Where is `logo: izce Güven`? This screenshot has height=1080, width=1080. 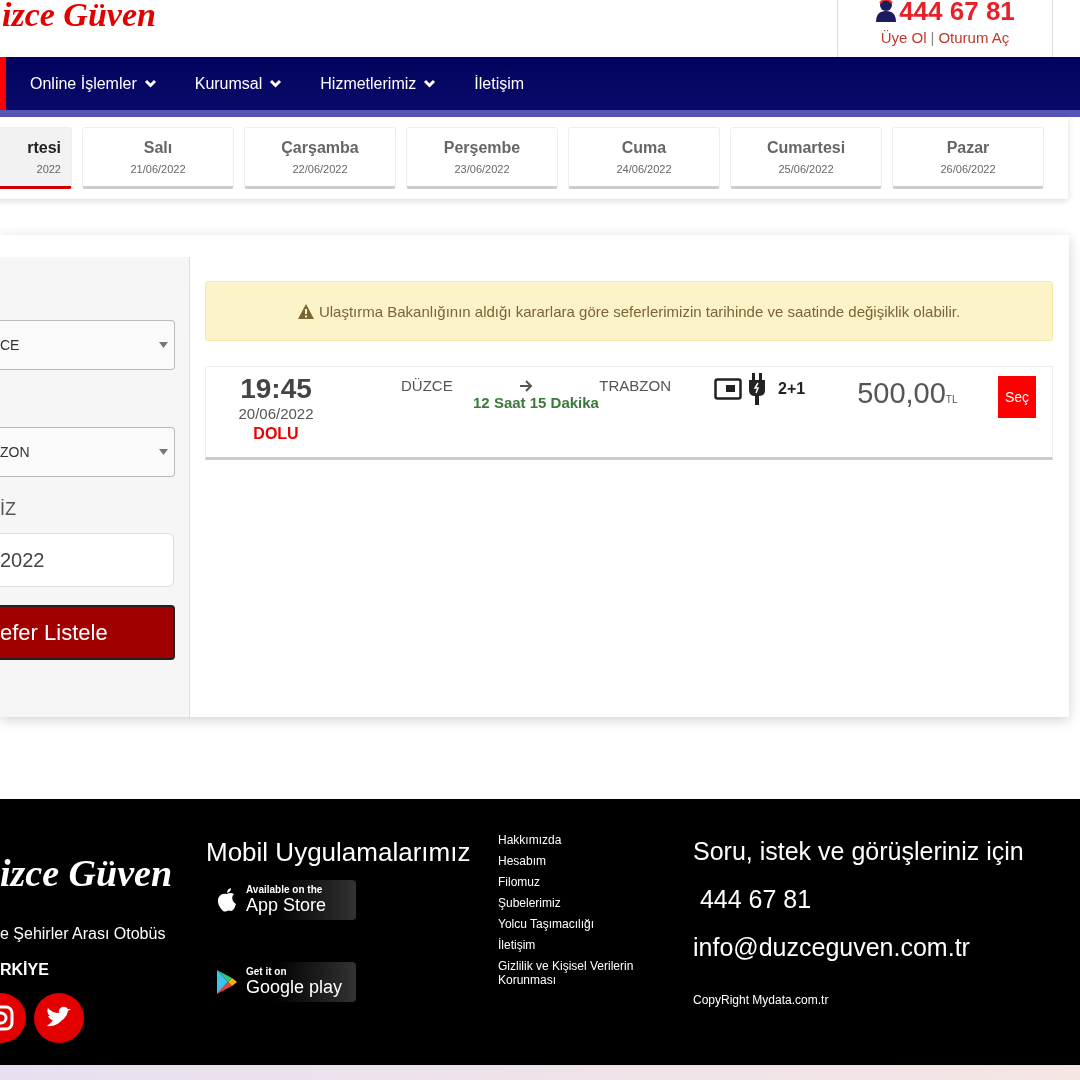
logo: izce Güven is located at coordinates (78, 15).